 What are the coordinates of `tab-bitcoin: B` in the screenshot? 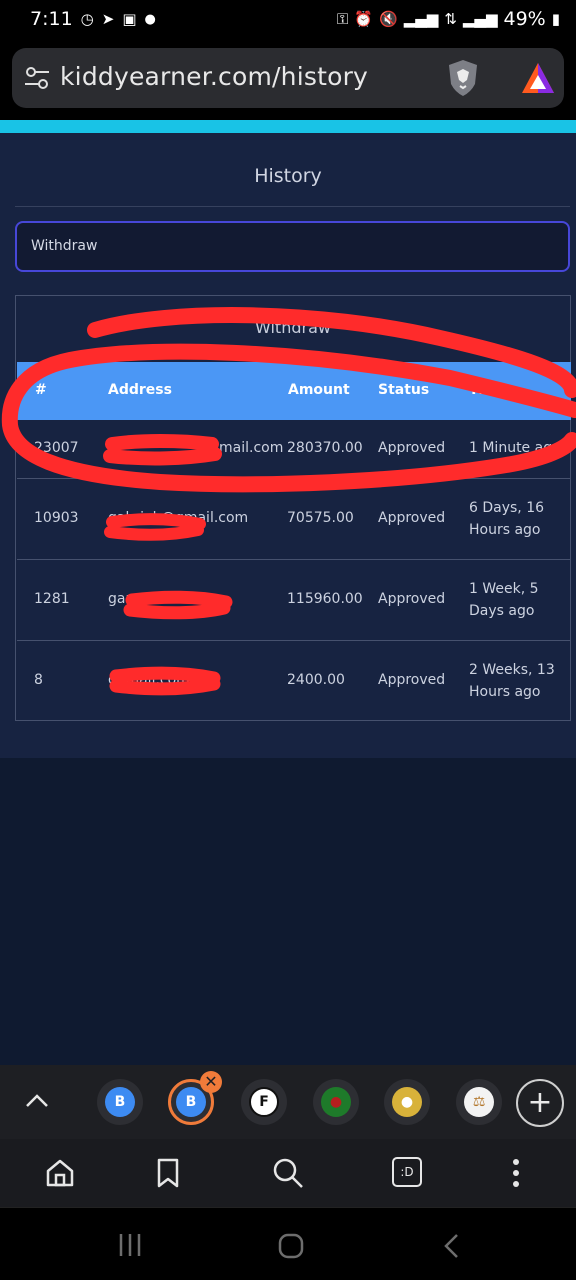 It's located at (120, 1102).